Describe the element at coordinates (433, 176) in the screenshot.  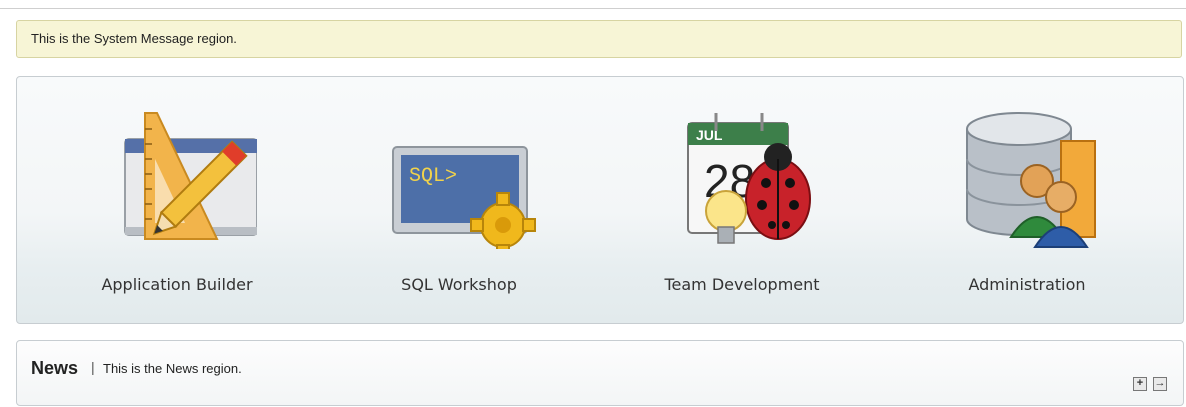
I see `sql-prompt-text: SQL>` at that location.